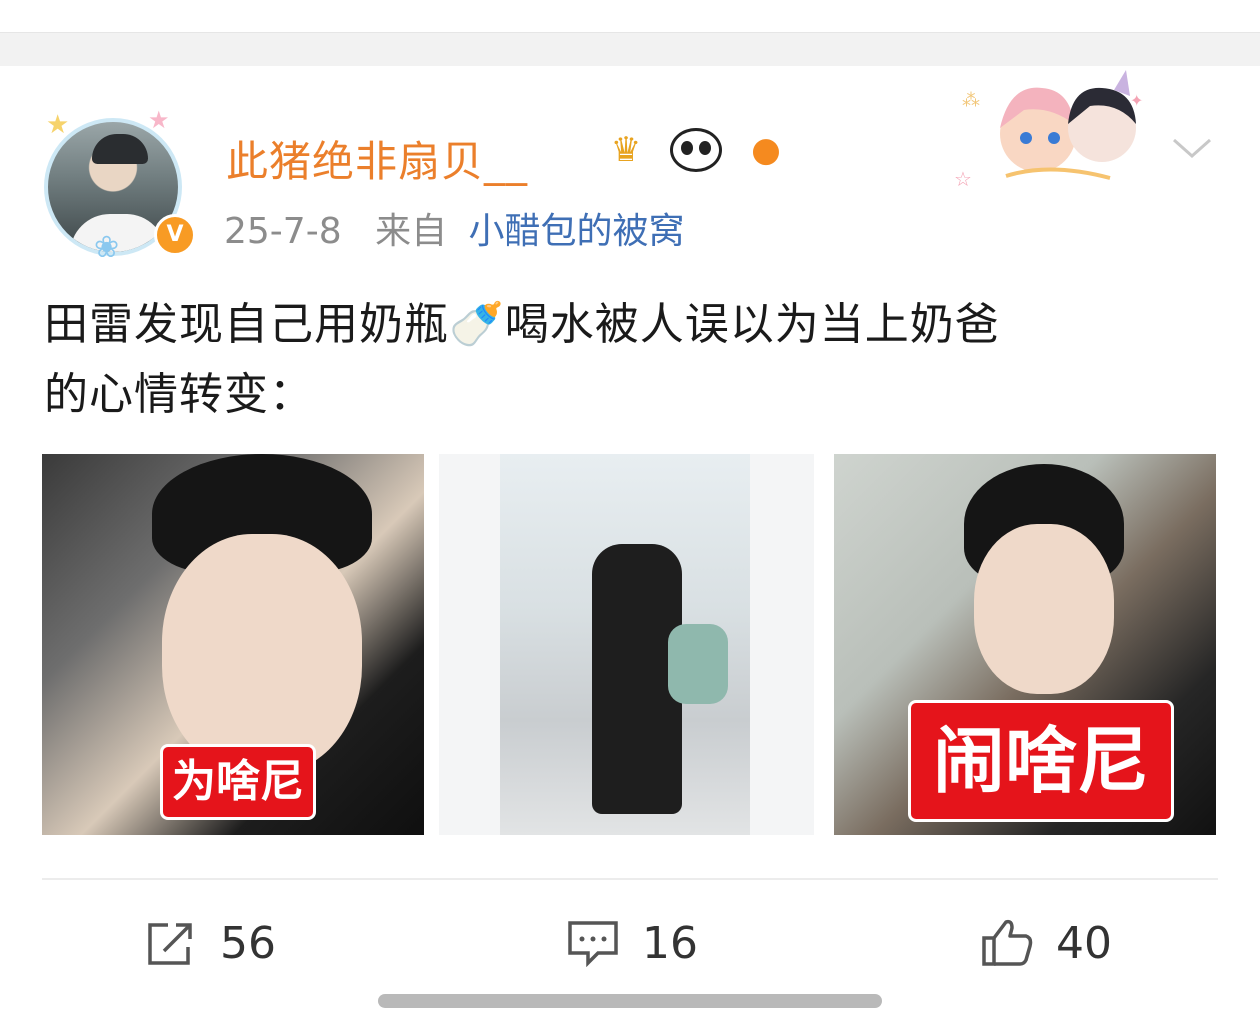 This screenshot has height=1033, width=1260. Describe the element at coordinates (626, 150) in the screenshot. I see `crown-badge-icon: ♛` at that location.